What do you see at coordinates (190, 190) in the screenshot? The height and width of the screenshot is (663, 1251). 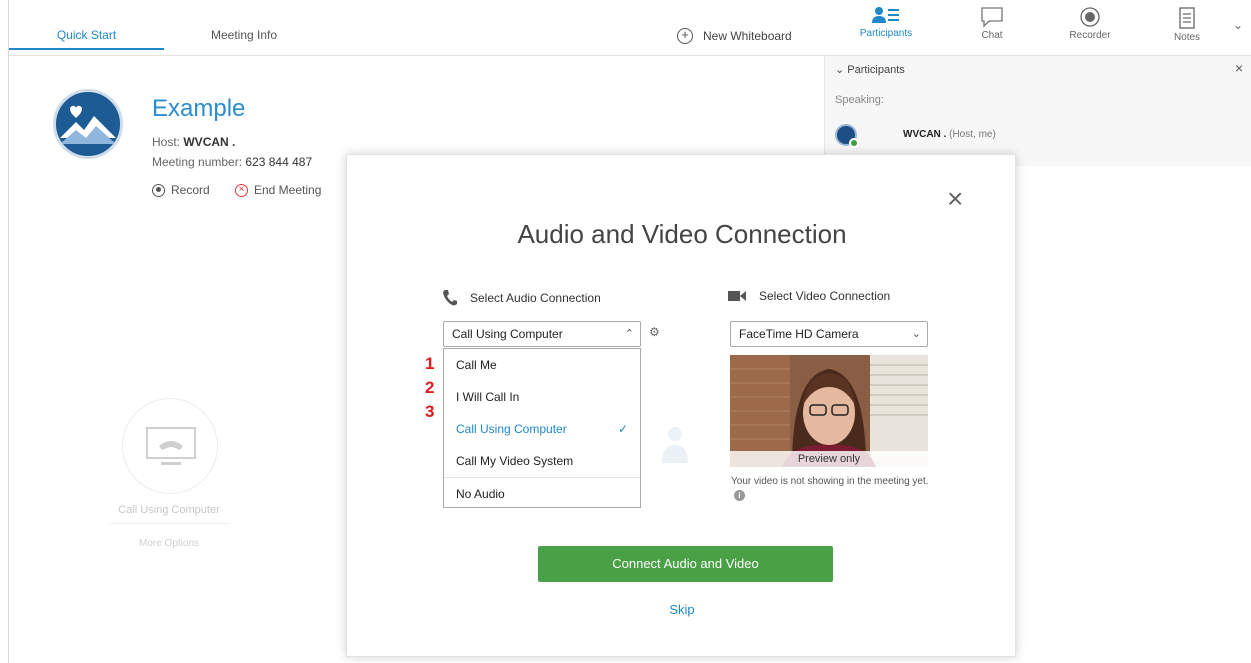 I see `record-label: Record` at bounding box center [190, 190].